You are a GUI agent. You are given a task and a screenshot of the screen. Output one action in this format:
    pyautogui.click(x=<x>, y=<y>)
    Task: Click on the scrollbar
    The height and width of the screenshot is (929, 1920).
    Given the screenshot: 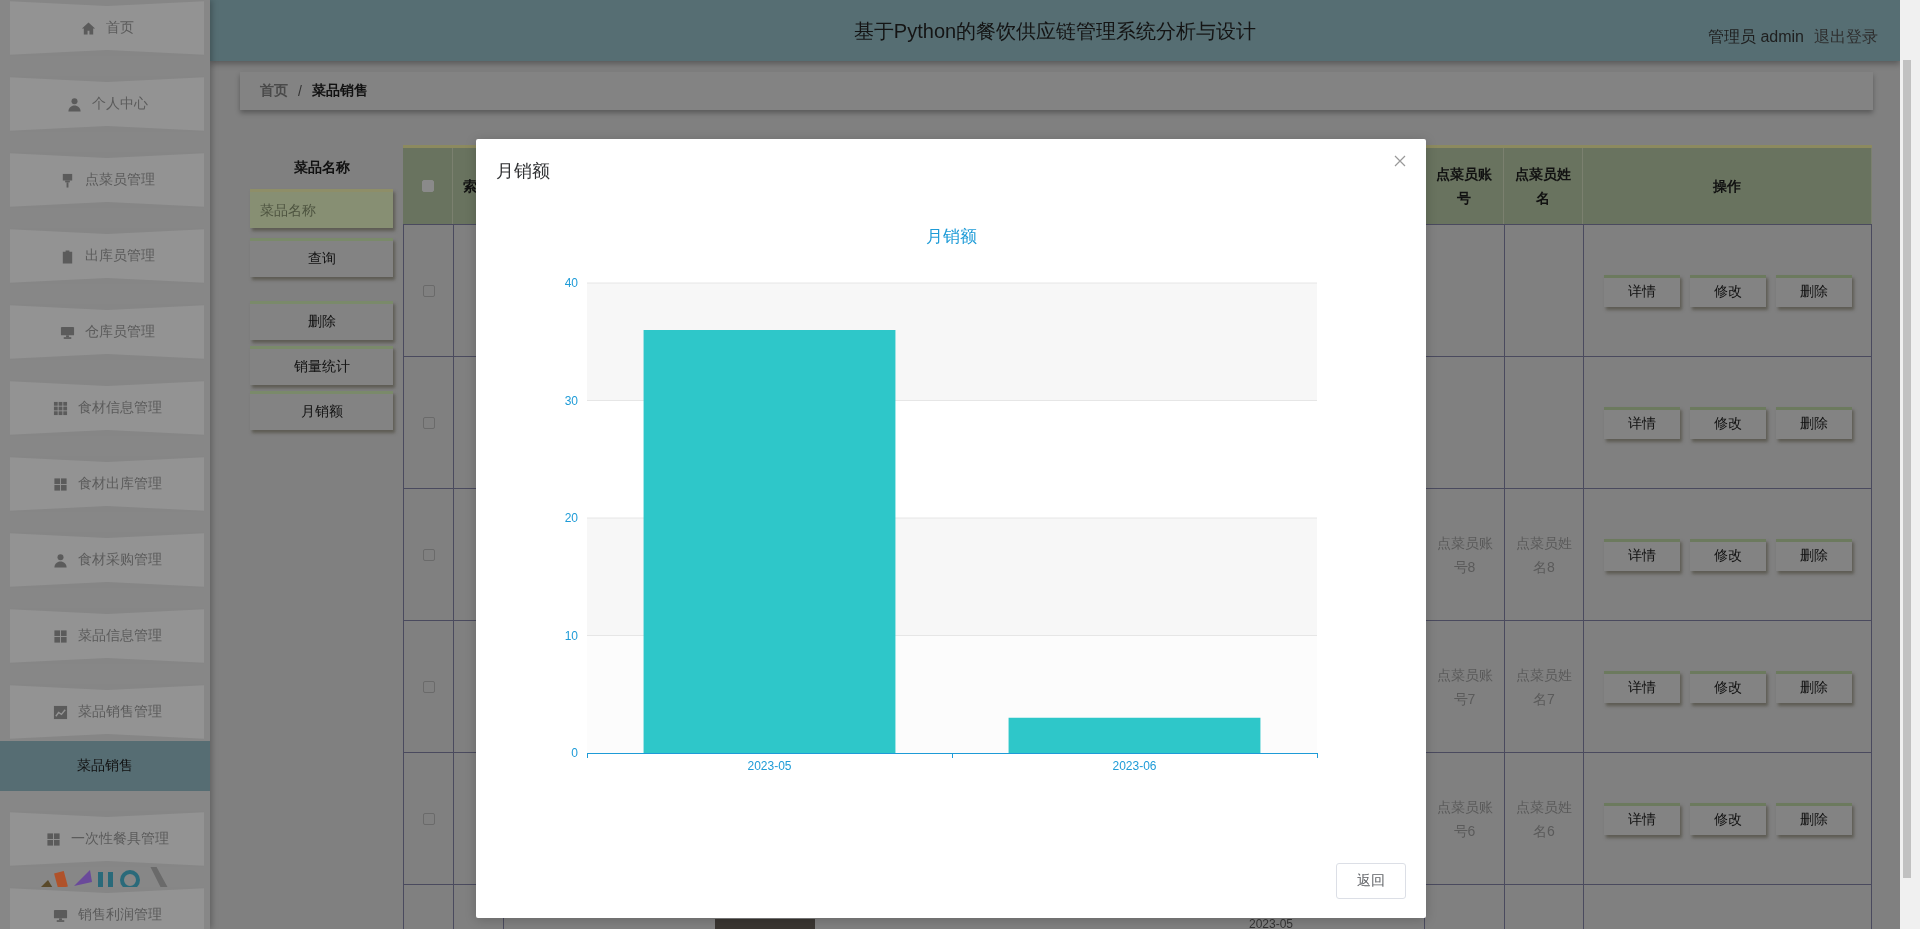 What is the action you would take?
    pyautogui.click(x=1910, y=464)
    